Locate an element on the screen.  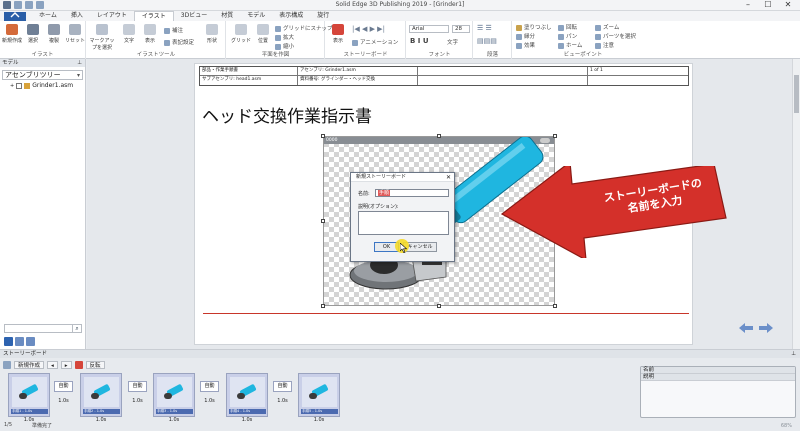
scrollbar-thumb is located at coordinates (796, 94).